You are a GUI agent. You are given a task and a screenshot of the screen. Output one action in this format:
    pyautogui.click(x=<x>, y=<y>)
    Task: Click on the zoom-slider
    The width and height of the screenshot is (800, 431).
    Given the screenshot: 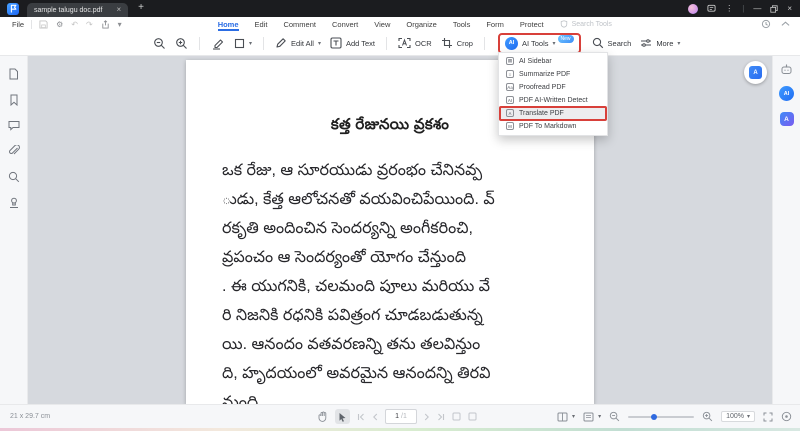 What is the action you would take?
    pyautogui.click(x=661, y=416)
    